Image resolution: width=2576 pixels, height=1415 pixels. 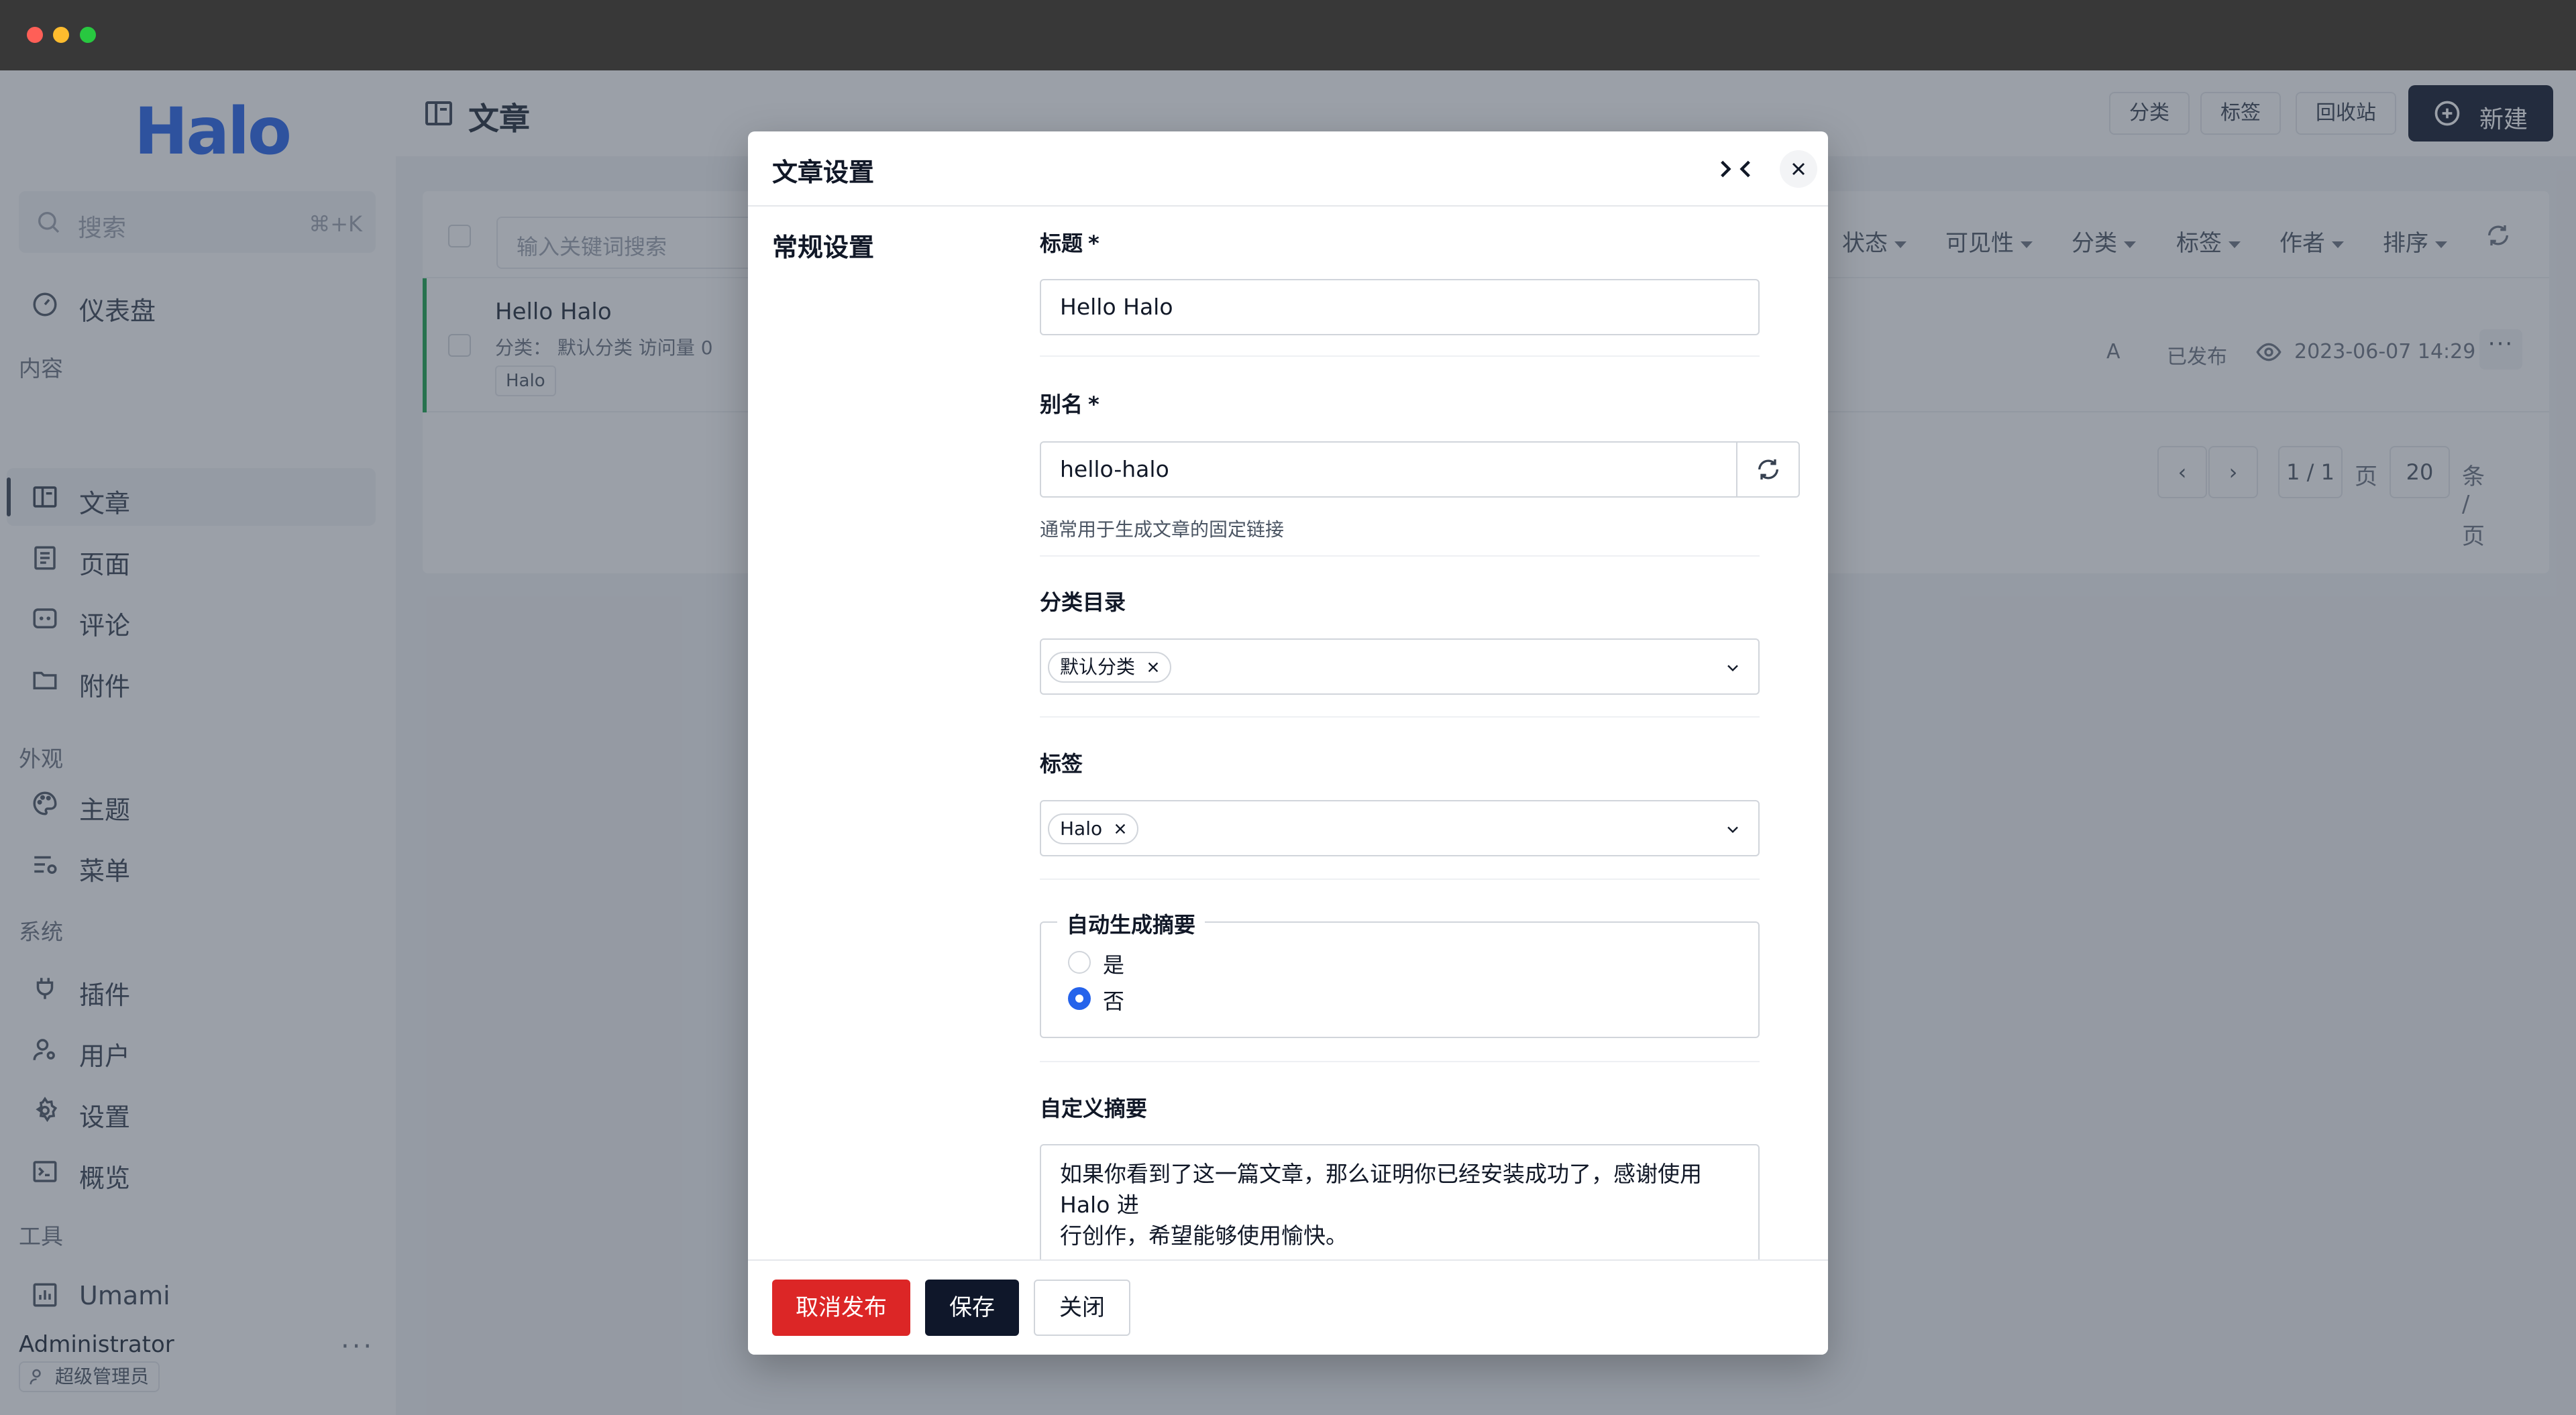 I want to click on refresh-icon, so click(x=1768, y=469).